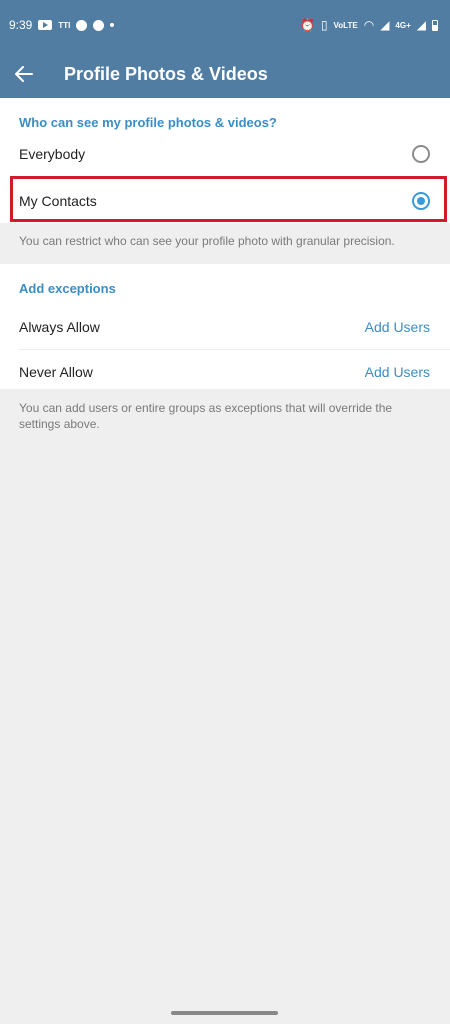 The width and height of the screenshot is (450, 1024). I want to click on page-title: Profile Photos & Videos, so click(166, 73).